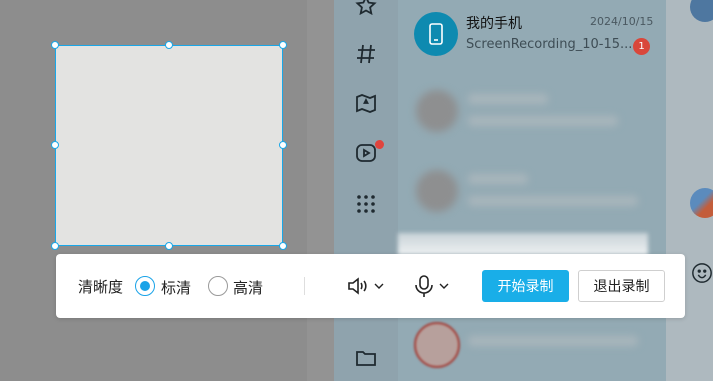  I want to click on map-icon, so click(366, 103).